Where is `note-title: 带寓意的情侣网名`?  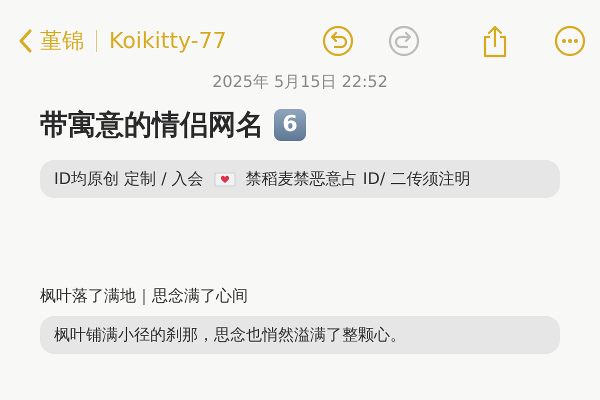 note-title: 带寓意的情侣网名 is located at coordinates (152, 125).